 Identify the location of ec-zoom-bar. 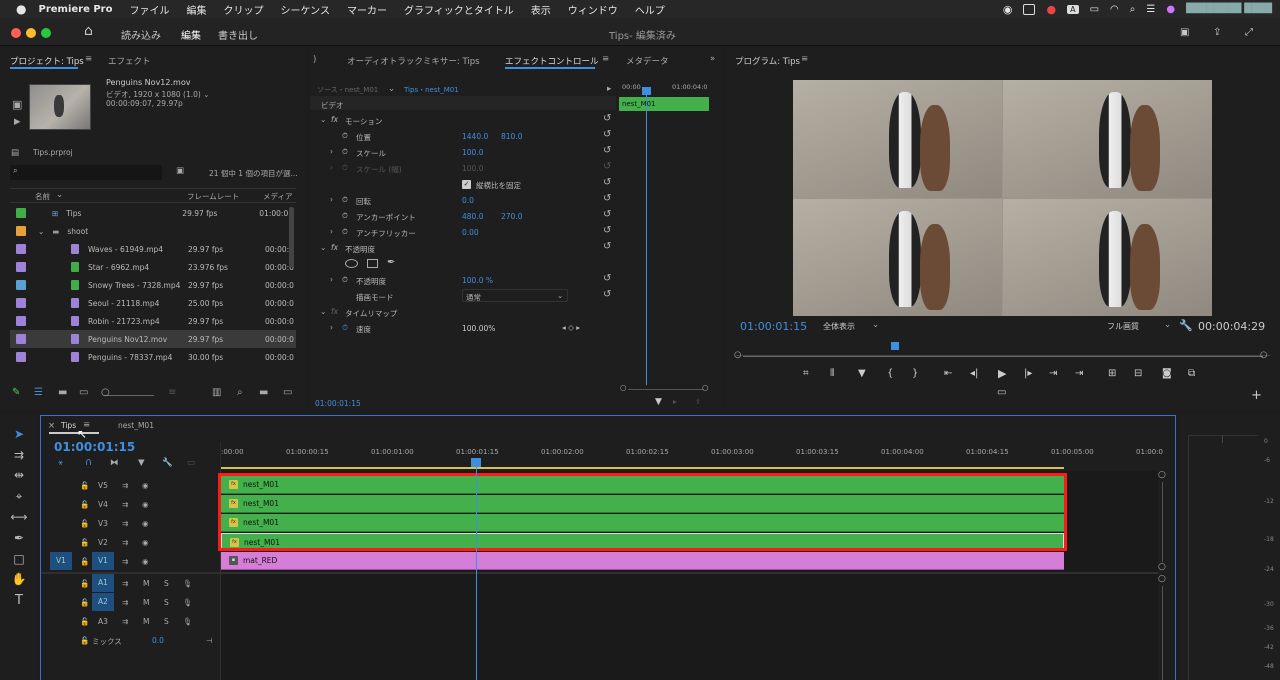
(666, 389).